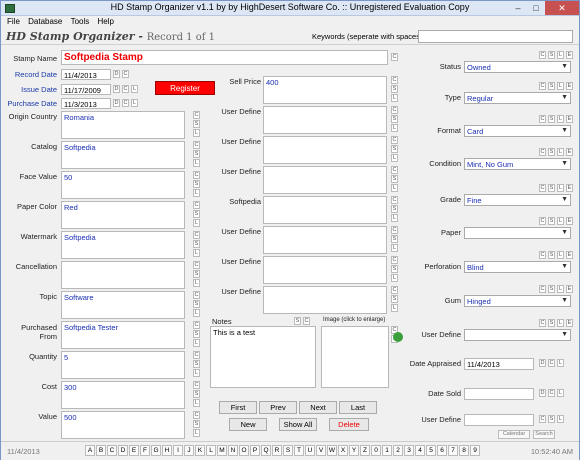 This screenshot has height=460, width=580. Describe the element at coordinates (431, 450) in the screenshot. I see `alphabet-filter-5: 5` at that location.